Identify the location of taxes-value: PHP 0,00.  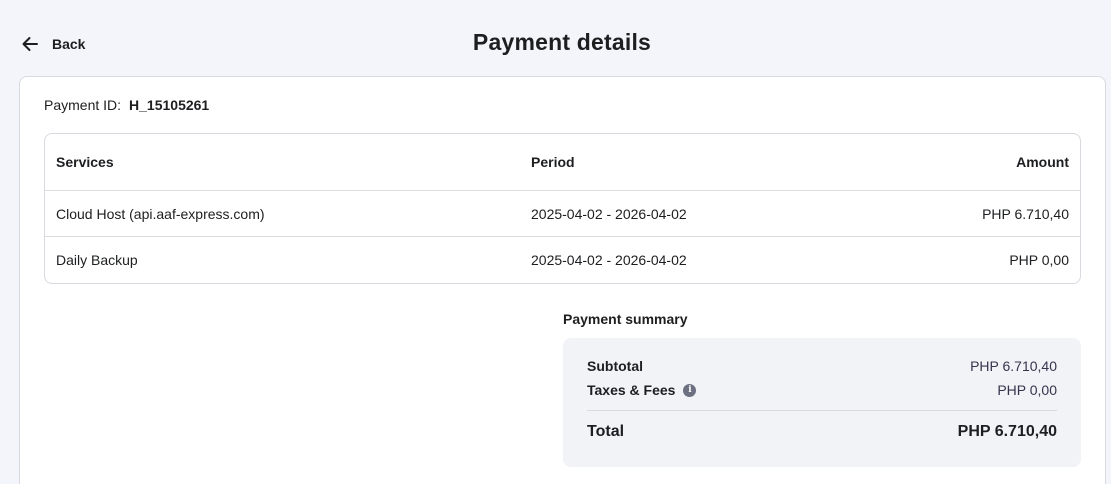
(1027, 390).